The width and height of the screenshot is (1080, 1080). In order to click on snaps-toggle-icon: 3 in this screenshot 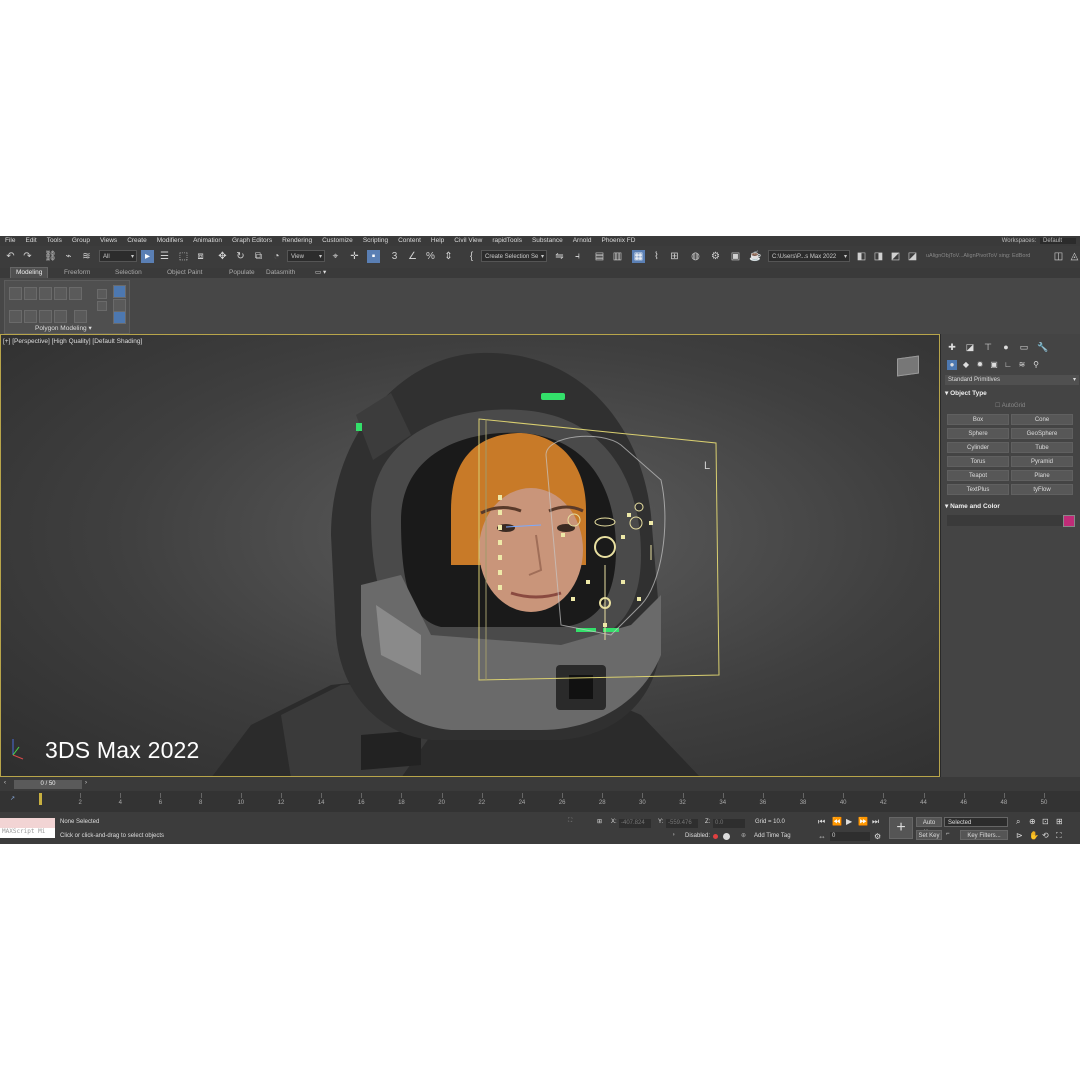, I will do `click(394, 256)`.